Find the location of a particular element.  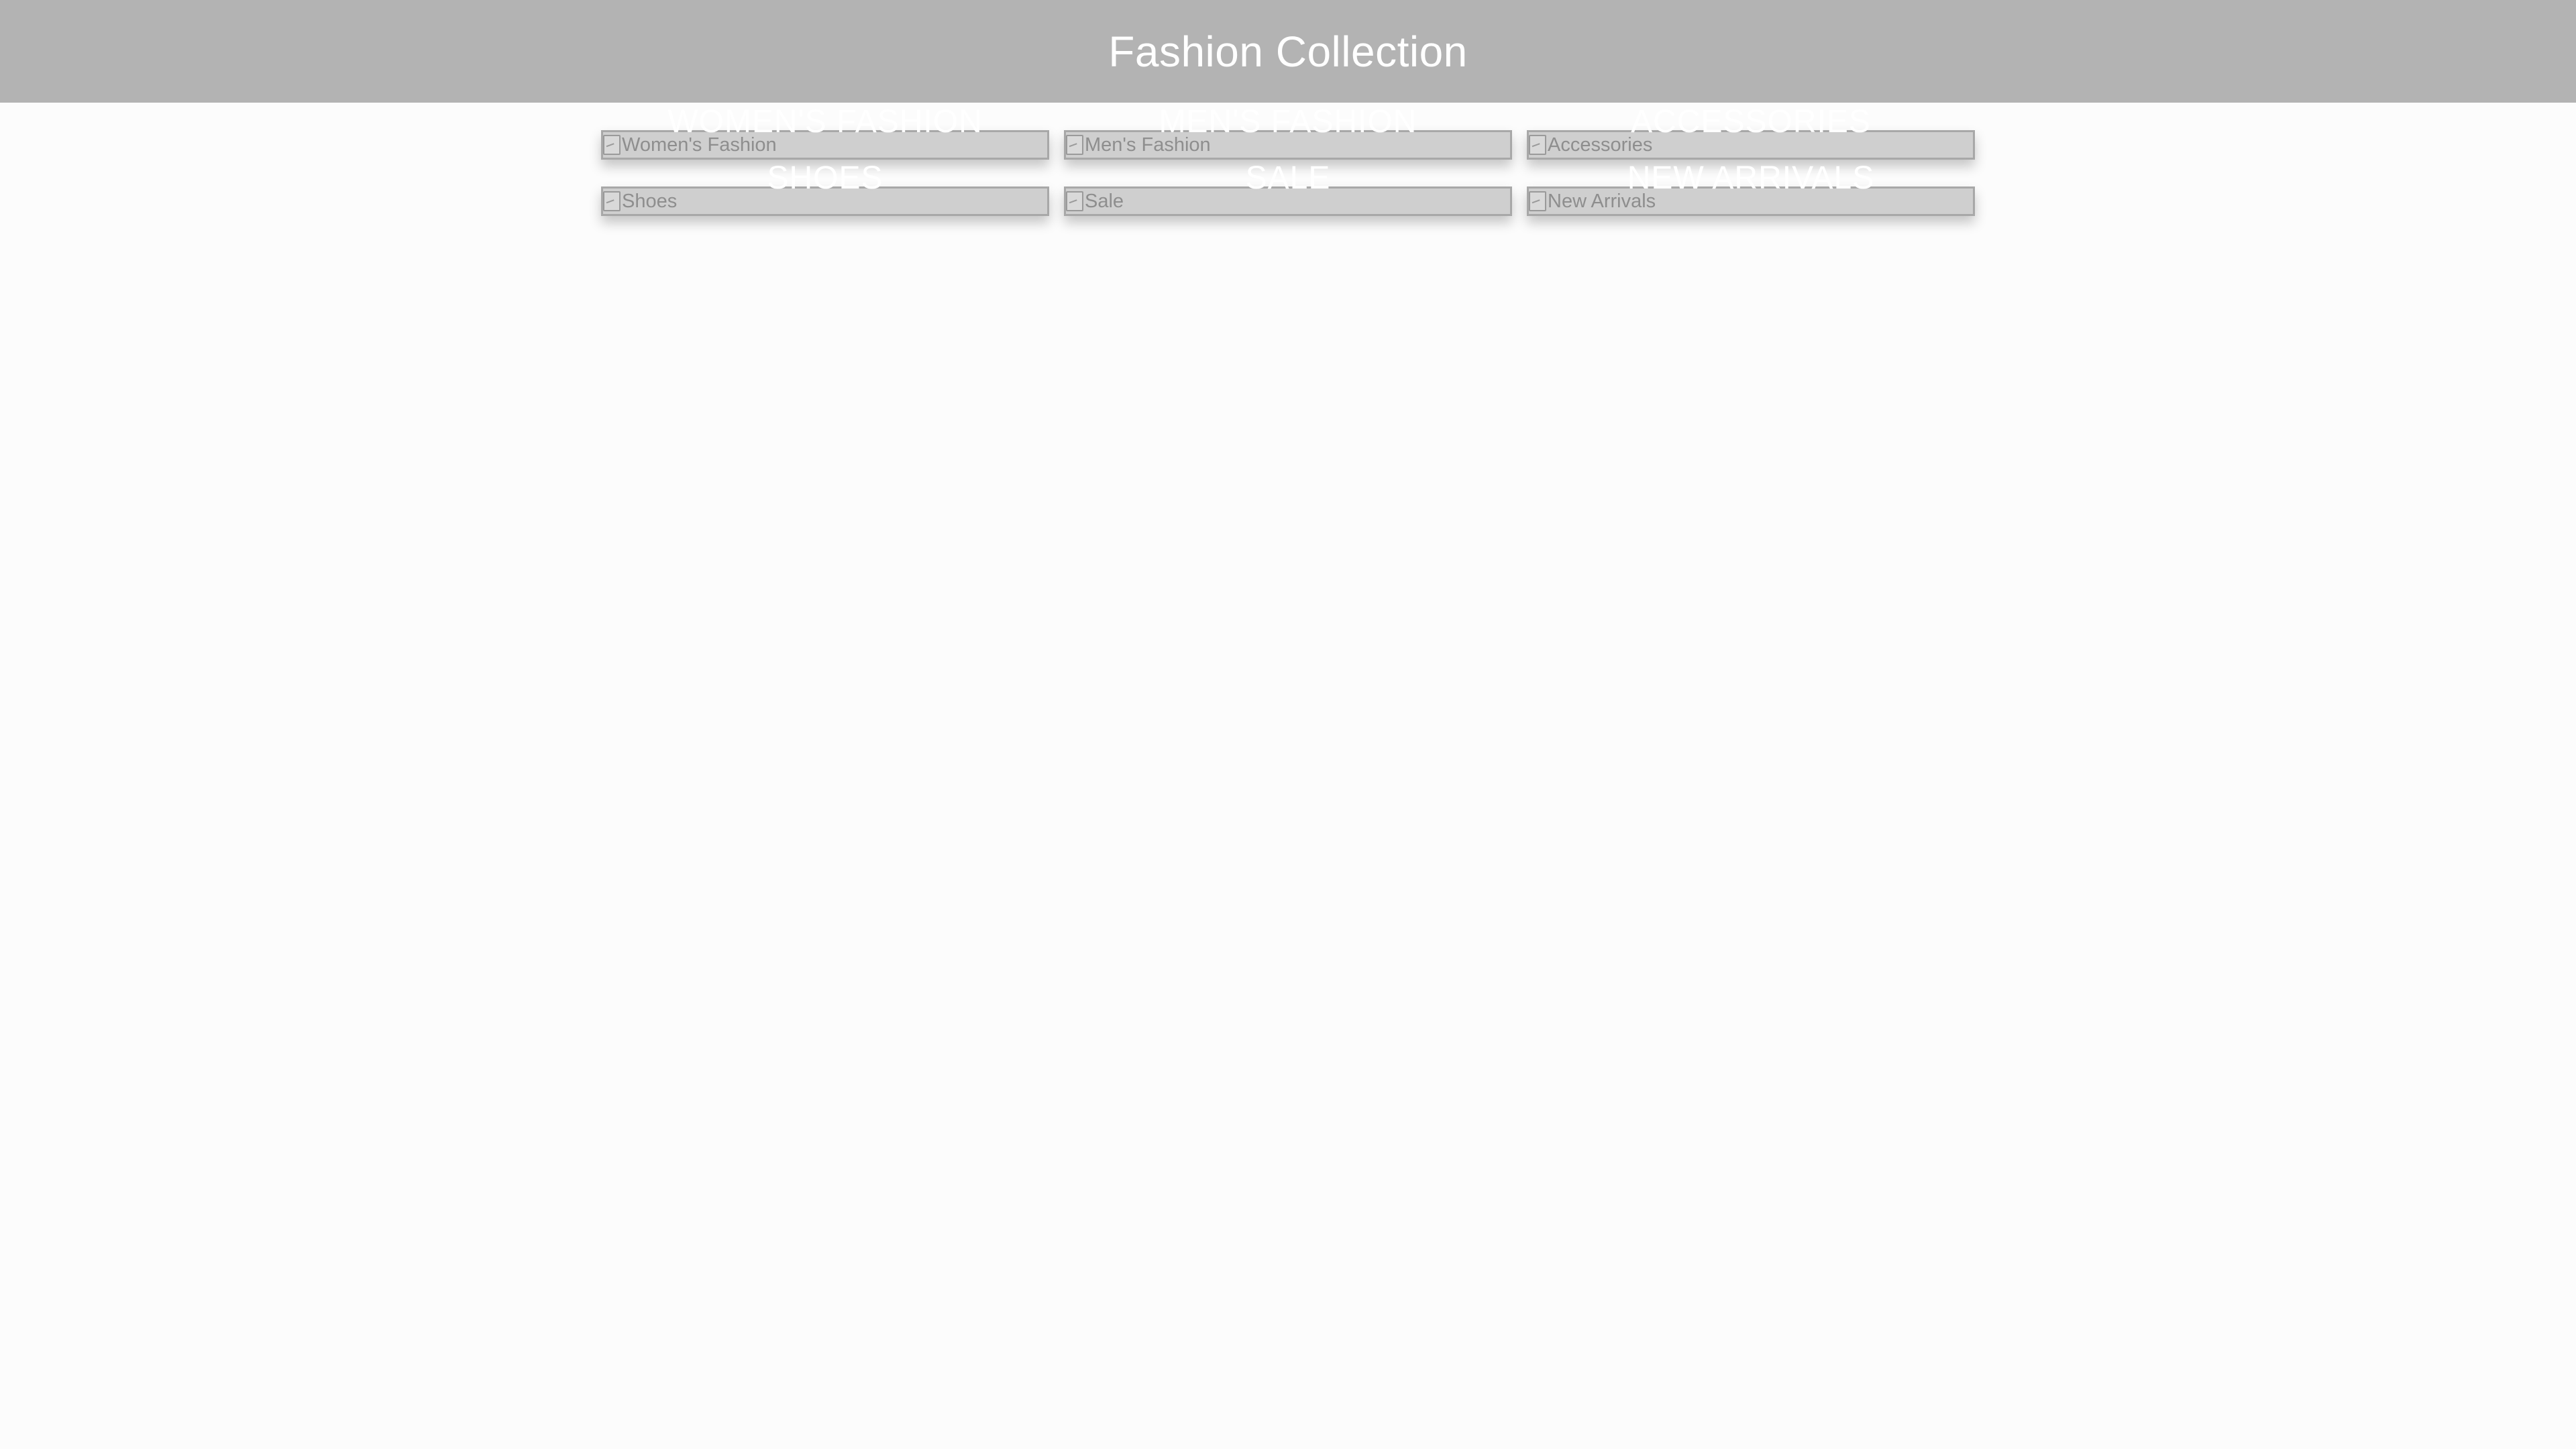

category-card-accessories: Accessories Accessories is located at coordinates (1751, 133).